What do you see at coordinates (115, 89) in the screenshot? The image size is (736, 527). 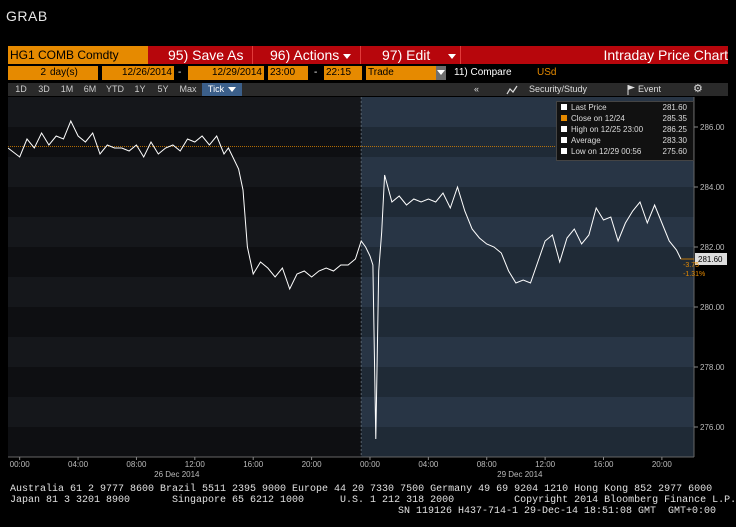 I see `range-tab-ytd: YTD` at bounding box center [115, 89].